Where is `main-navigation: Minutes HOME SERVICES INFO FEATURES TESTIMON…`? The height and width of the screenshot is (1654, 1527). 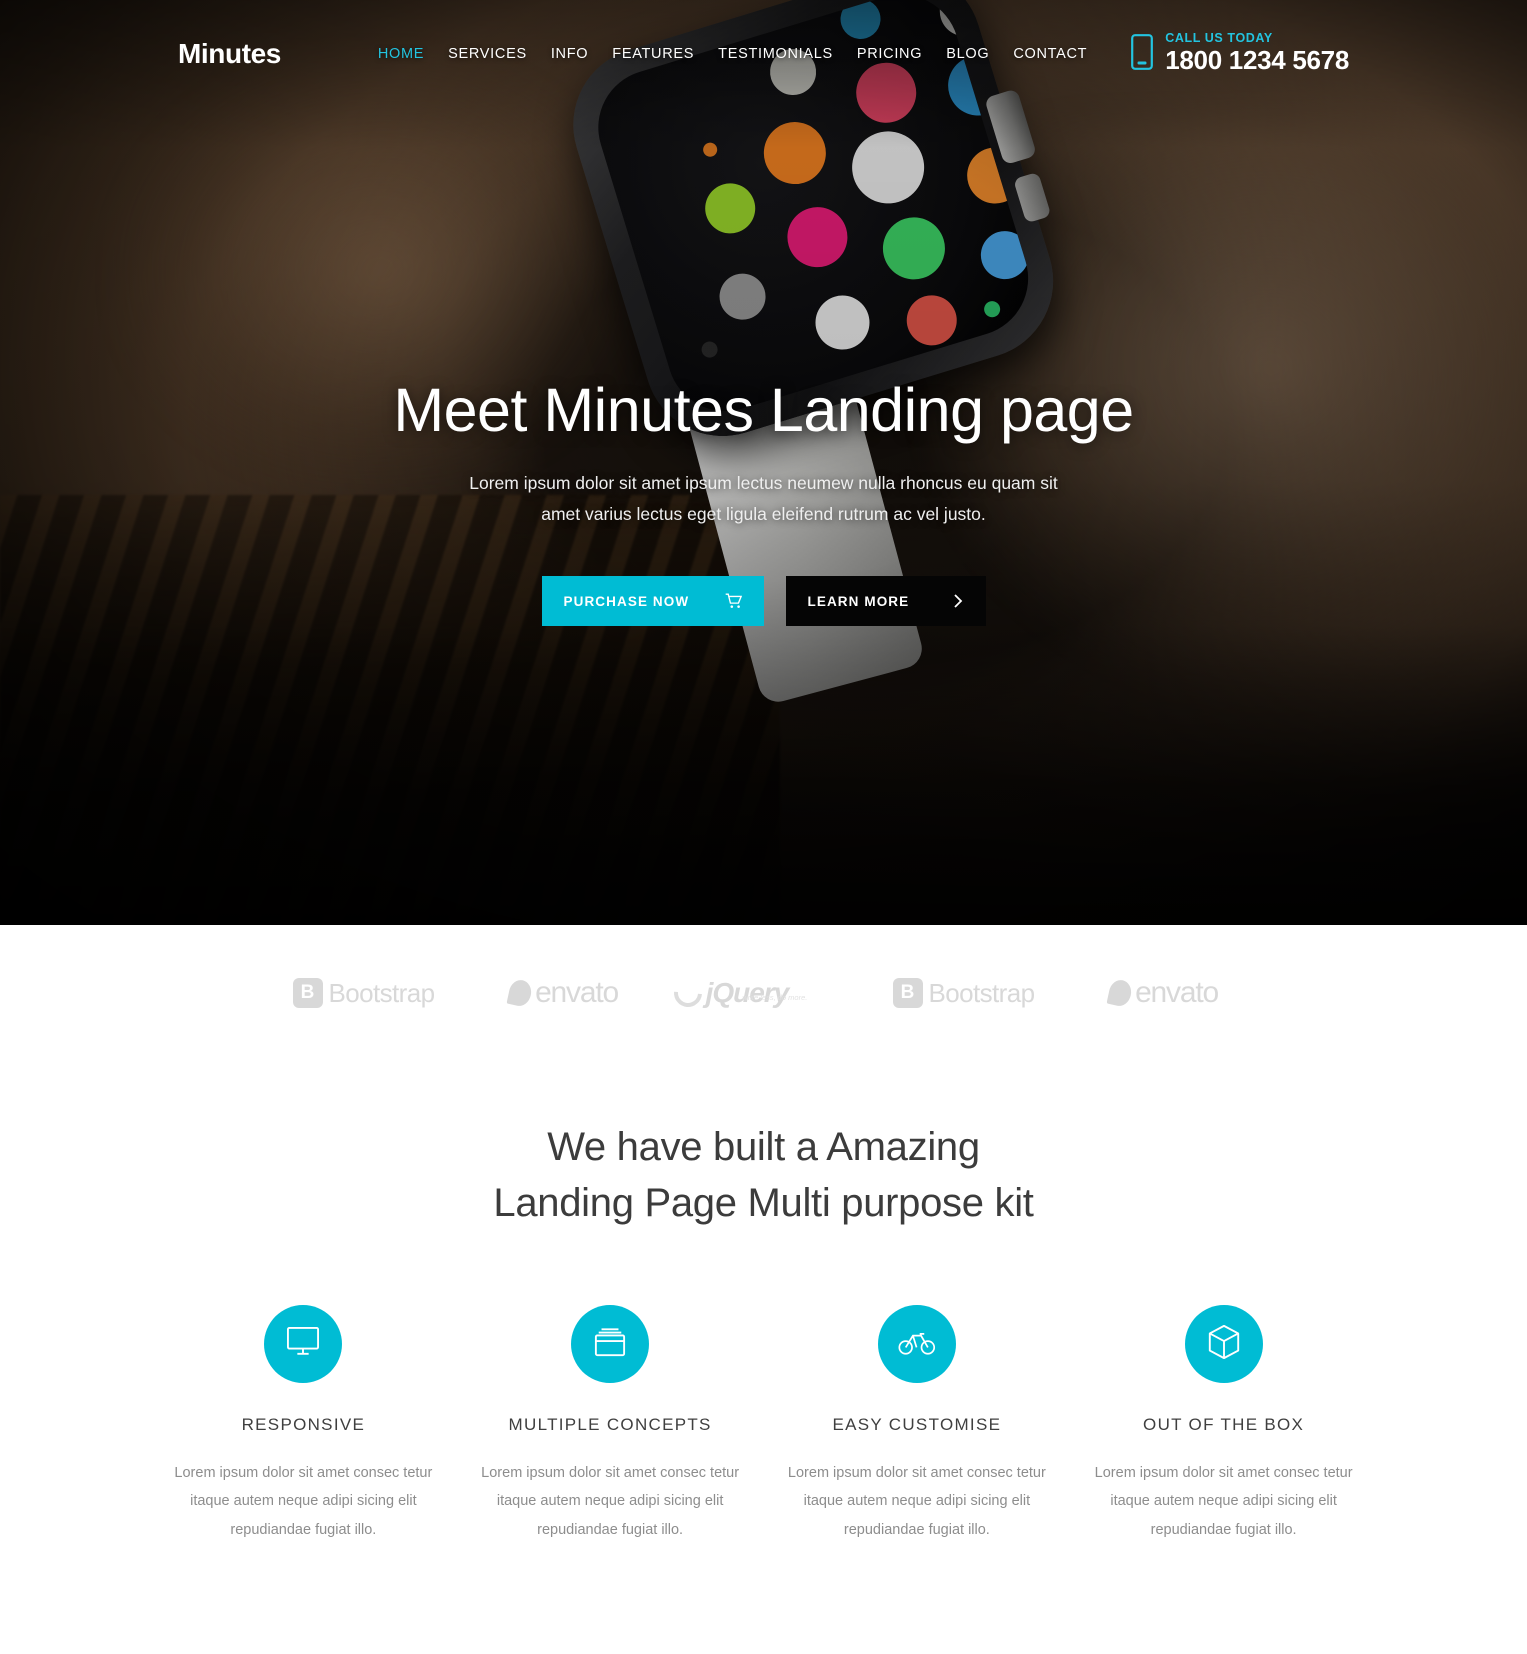 main-navigation: Minutes HOME SERVICES INFO FEATURES TESTIMON… is located at coordinates (763, 54).